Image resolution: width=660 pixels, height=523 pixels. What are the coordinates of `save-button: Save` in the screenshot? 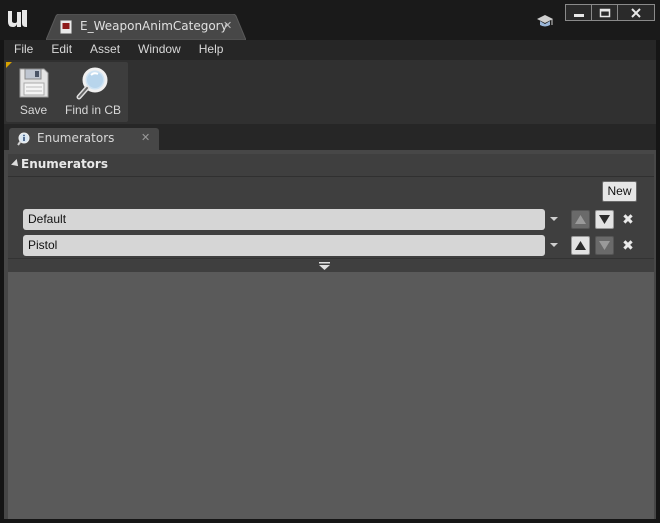 It's located at (33, 92).